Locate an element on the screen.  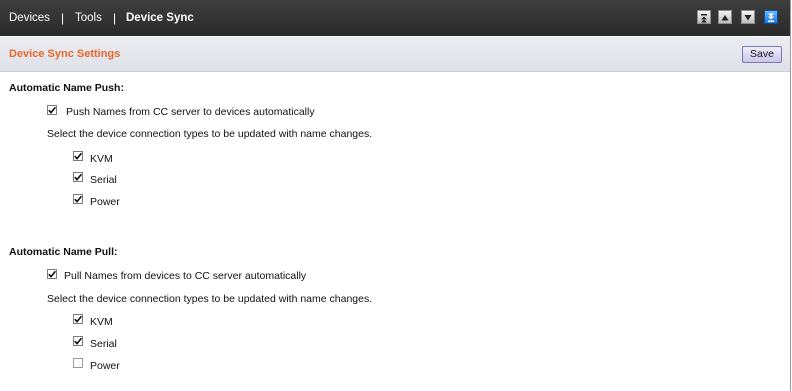
save-button: Save is located at coordinates (762, 54).